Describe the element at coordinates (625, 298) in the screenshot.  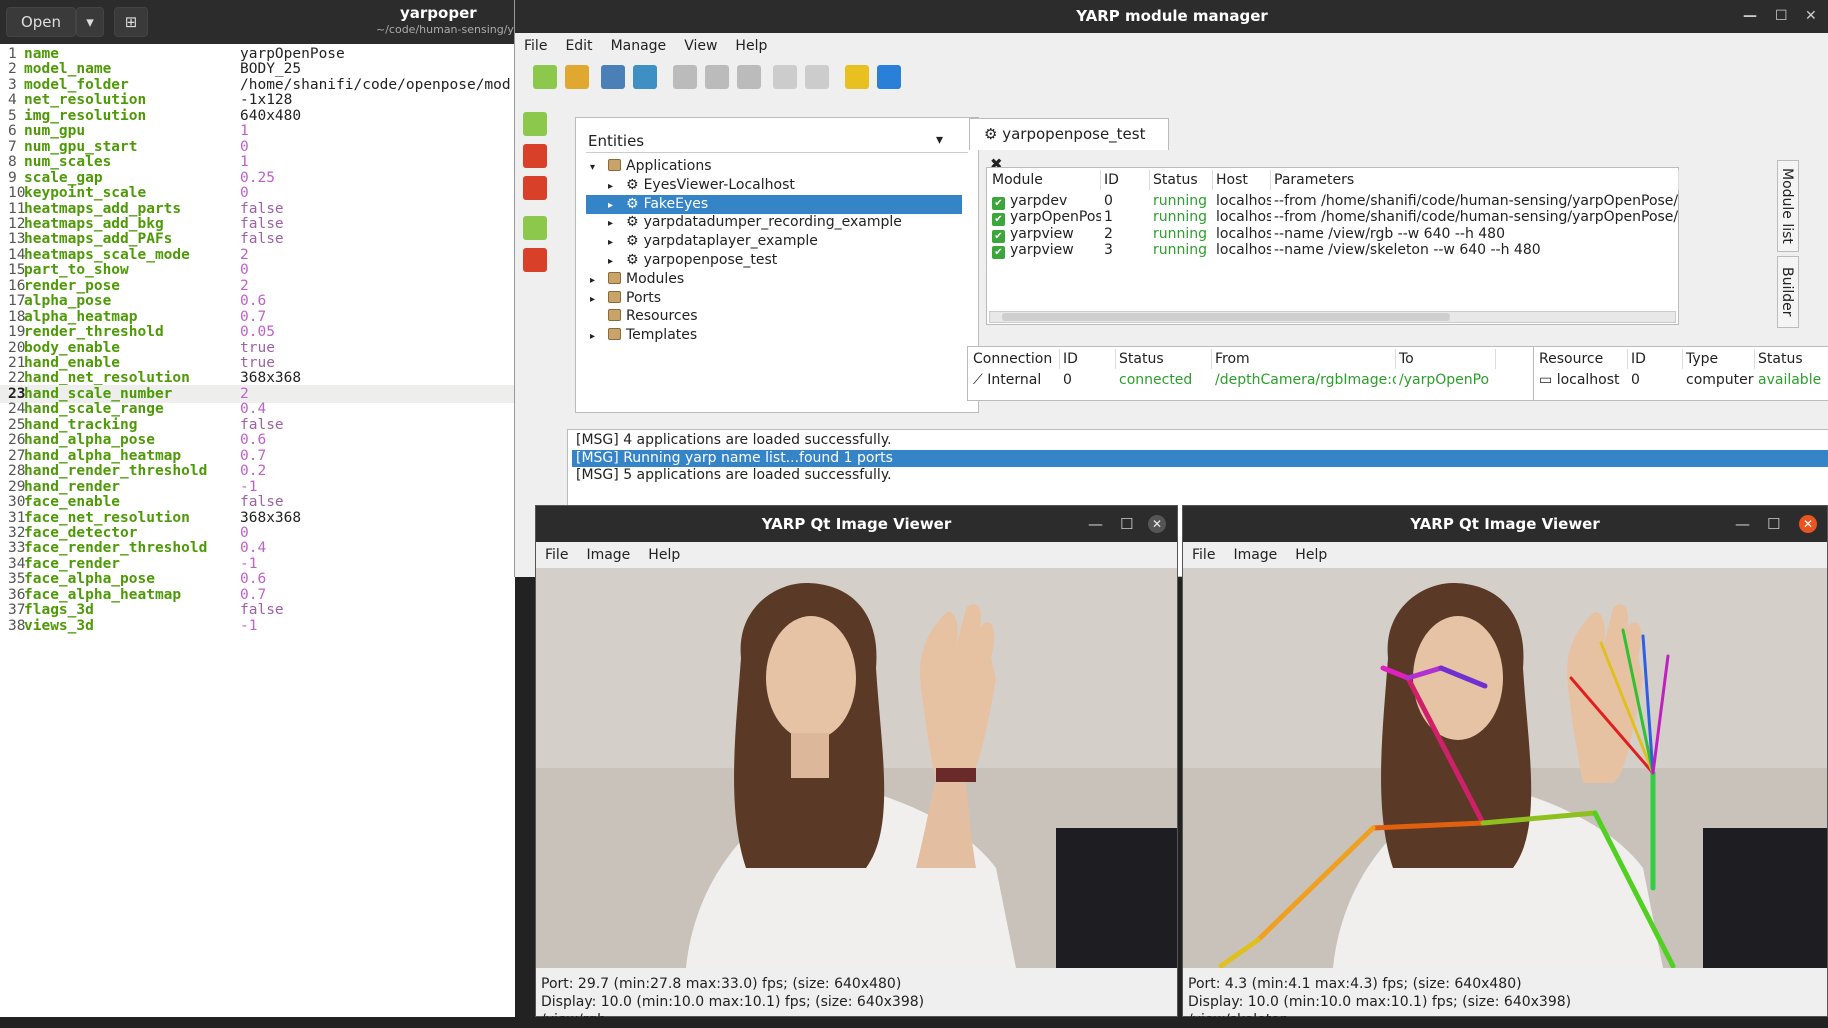
I see `tree-item: ▸ Ports` at that location.